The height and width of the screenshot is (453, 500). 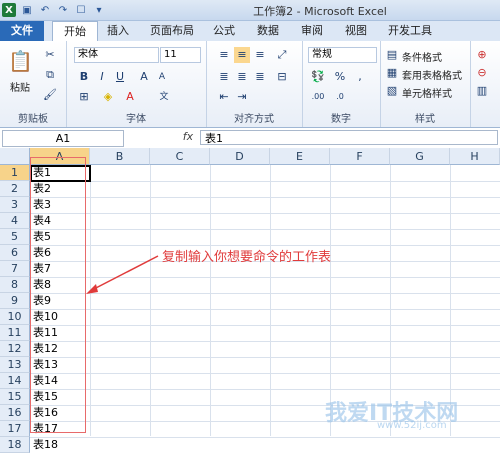 I want to click on annotation-arrow, so click(x=122, y=274).